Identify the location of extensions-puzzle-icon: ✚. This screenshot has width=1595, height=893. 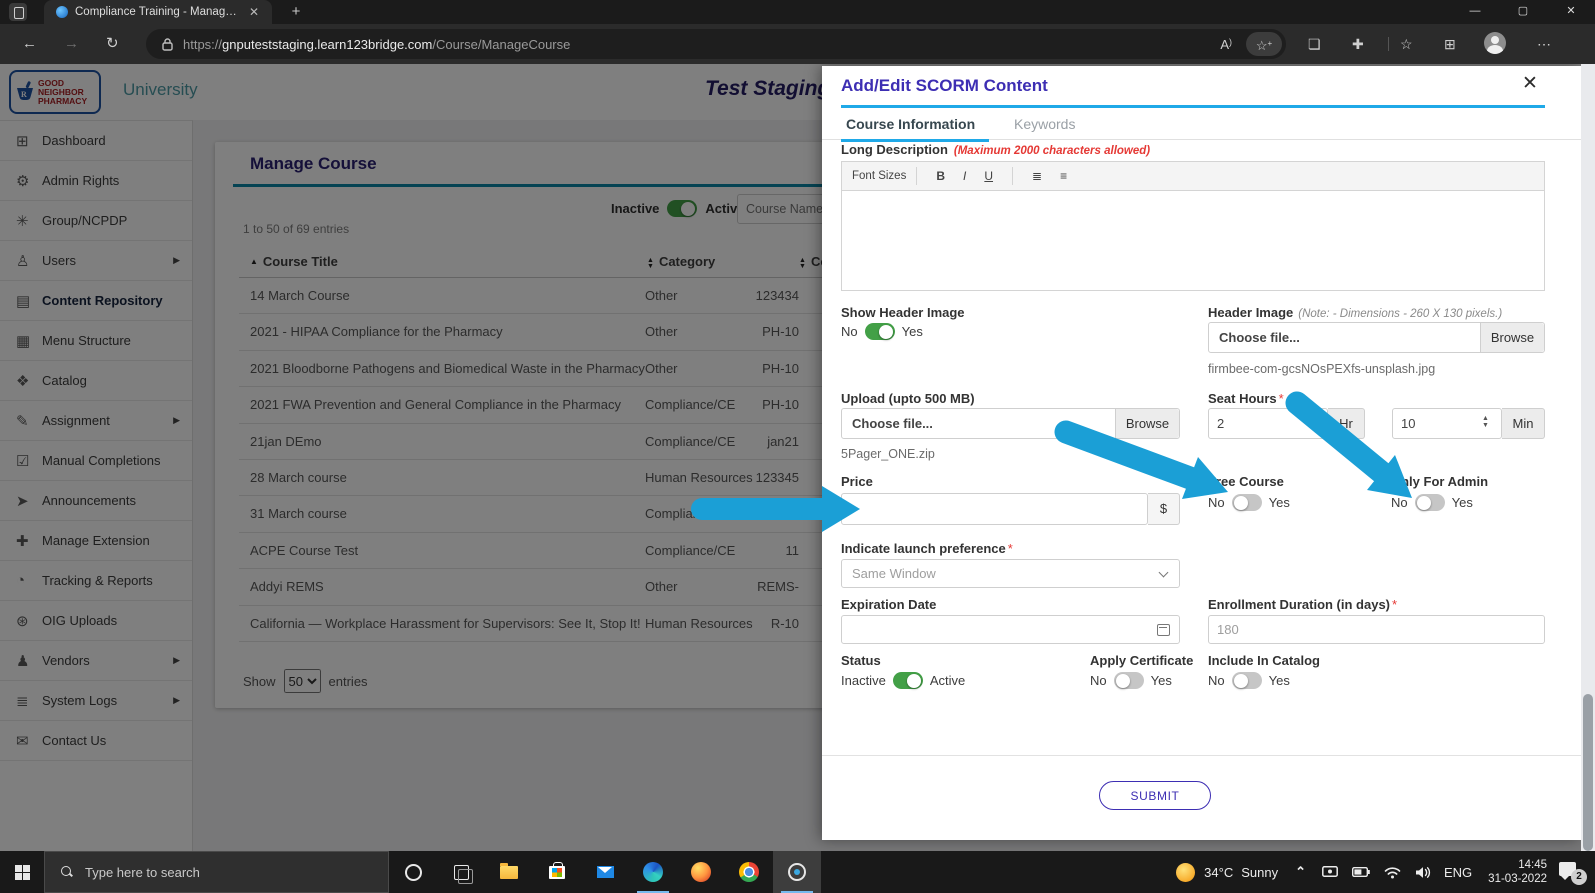
(1358, 44).